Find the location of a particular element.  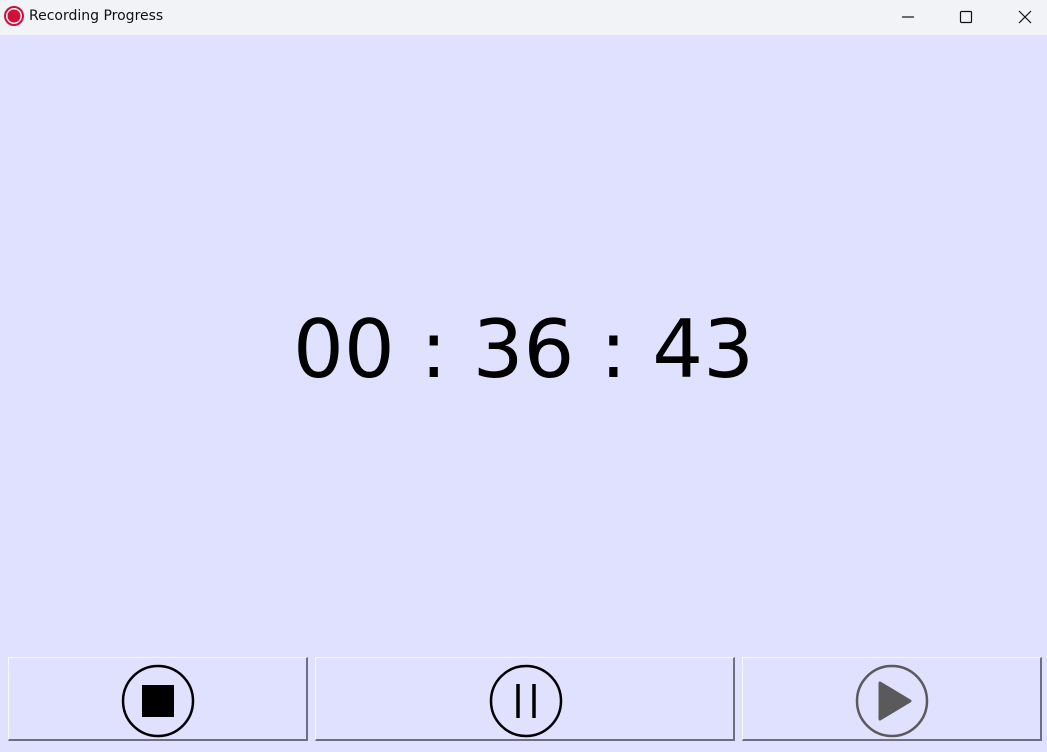

window-title: Recording Progress is located at coordinates (96, 16).